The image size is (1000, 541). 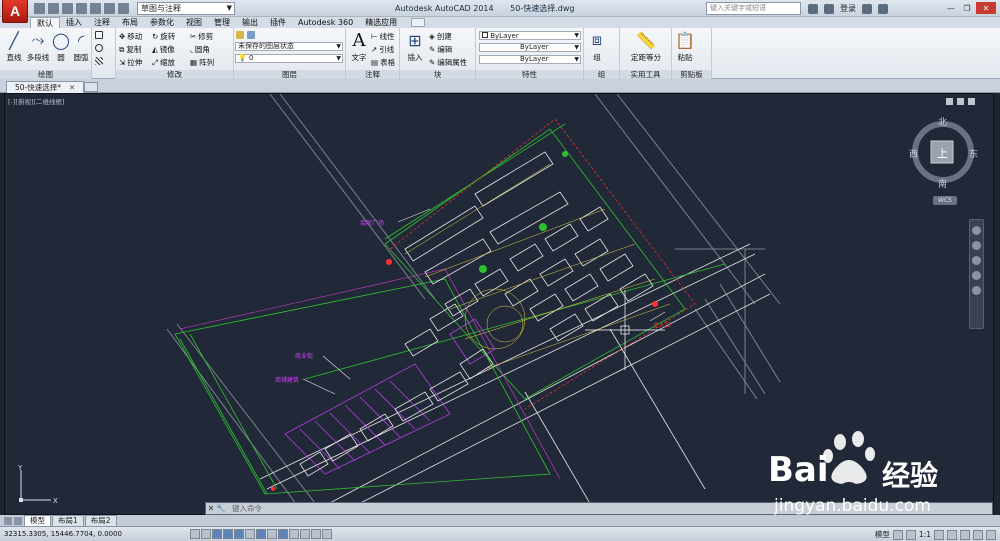 I want to click on save-as-icon, so click(x=81, y=8).